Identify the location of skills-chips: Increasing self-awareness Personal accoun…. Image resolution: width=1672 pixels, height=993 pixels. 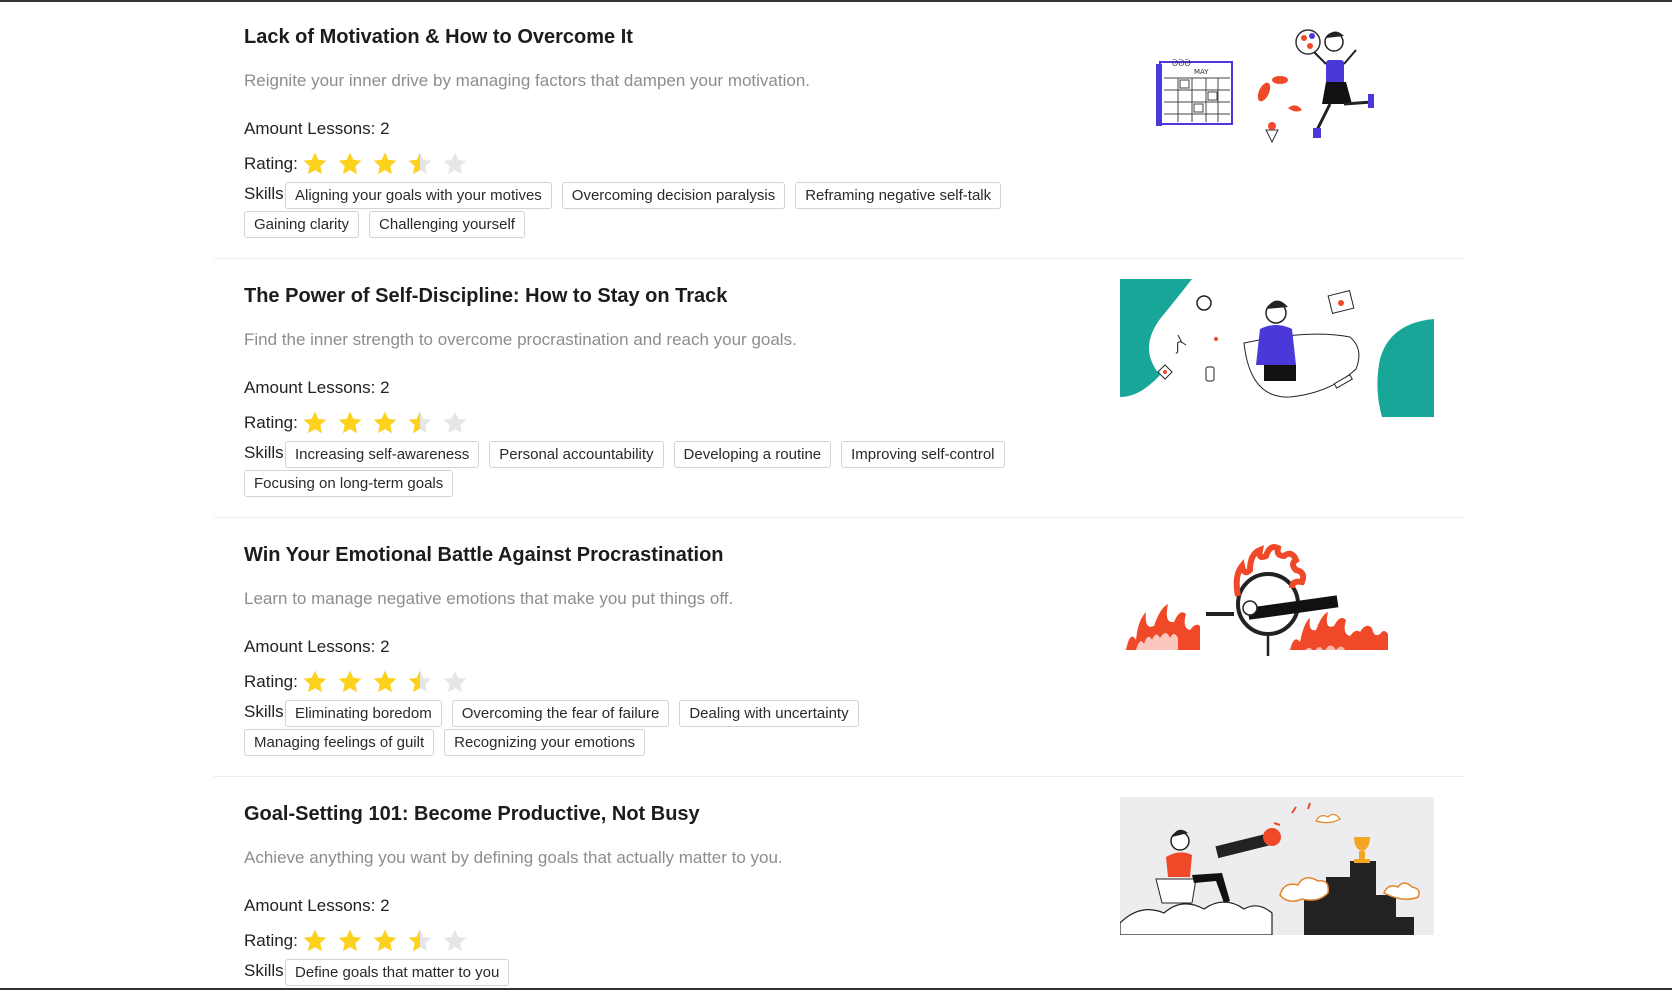
(639, 470).